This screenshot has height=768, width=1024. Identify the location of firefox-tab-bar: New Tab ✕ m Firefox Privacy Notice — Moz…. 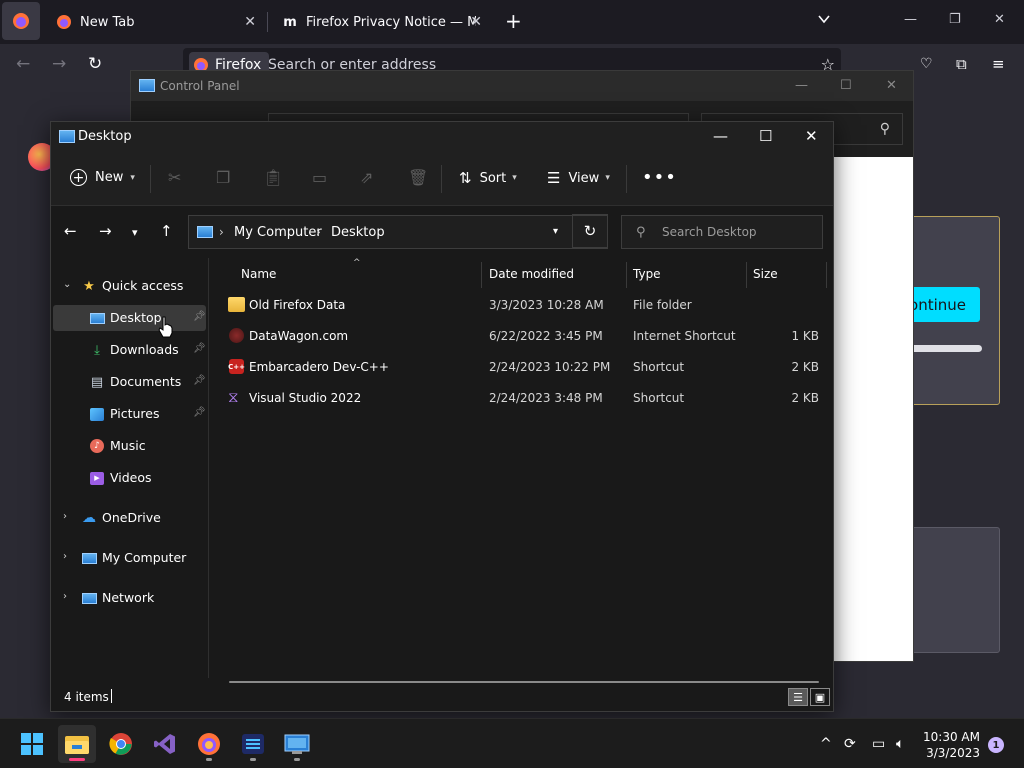
(512, 22).